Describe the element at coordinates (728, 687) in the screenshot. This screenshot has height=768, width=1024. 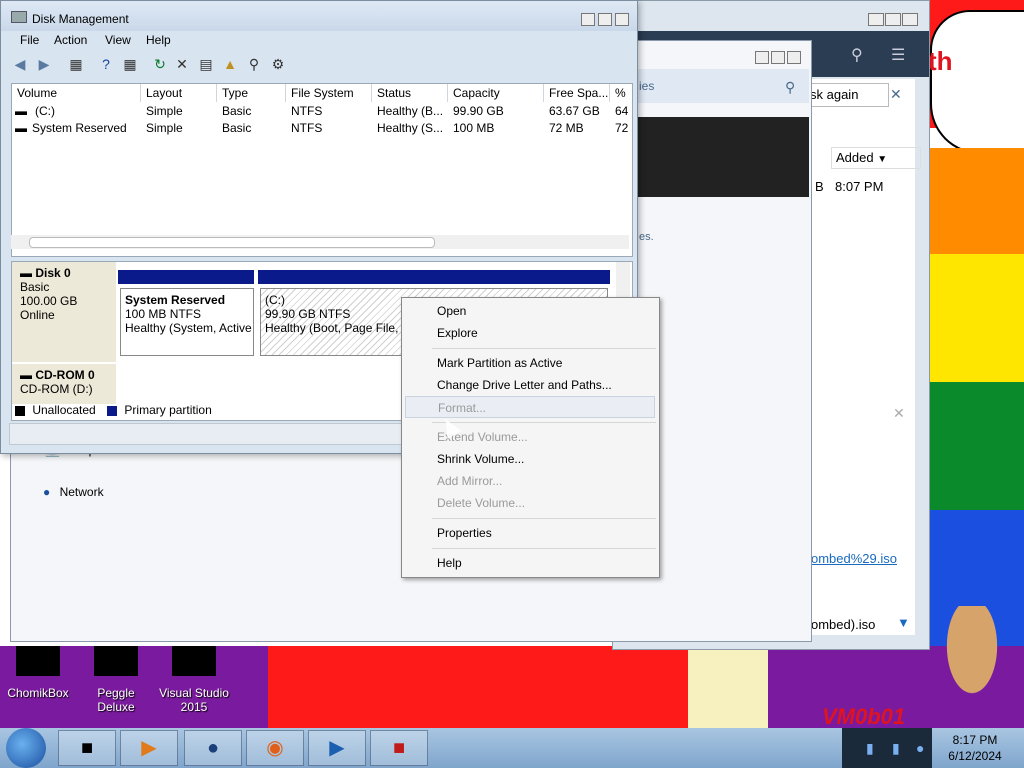
I see `wallpaper-yellow-block` at that location.